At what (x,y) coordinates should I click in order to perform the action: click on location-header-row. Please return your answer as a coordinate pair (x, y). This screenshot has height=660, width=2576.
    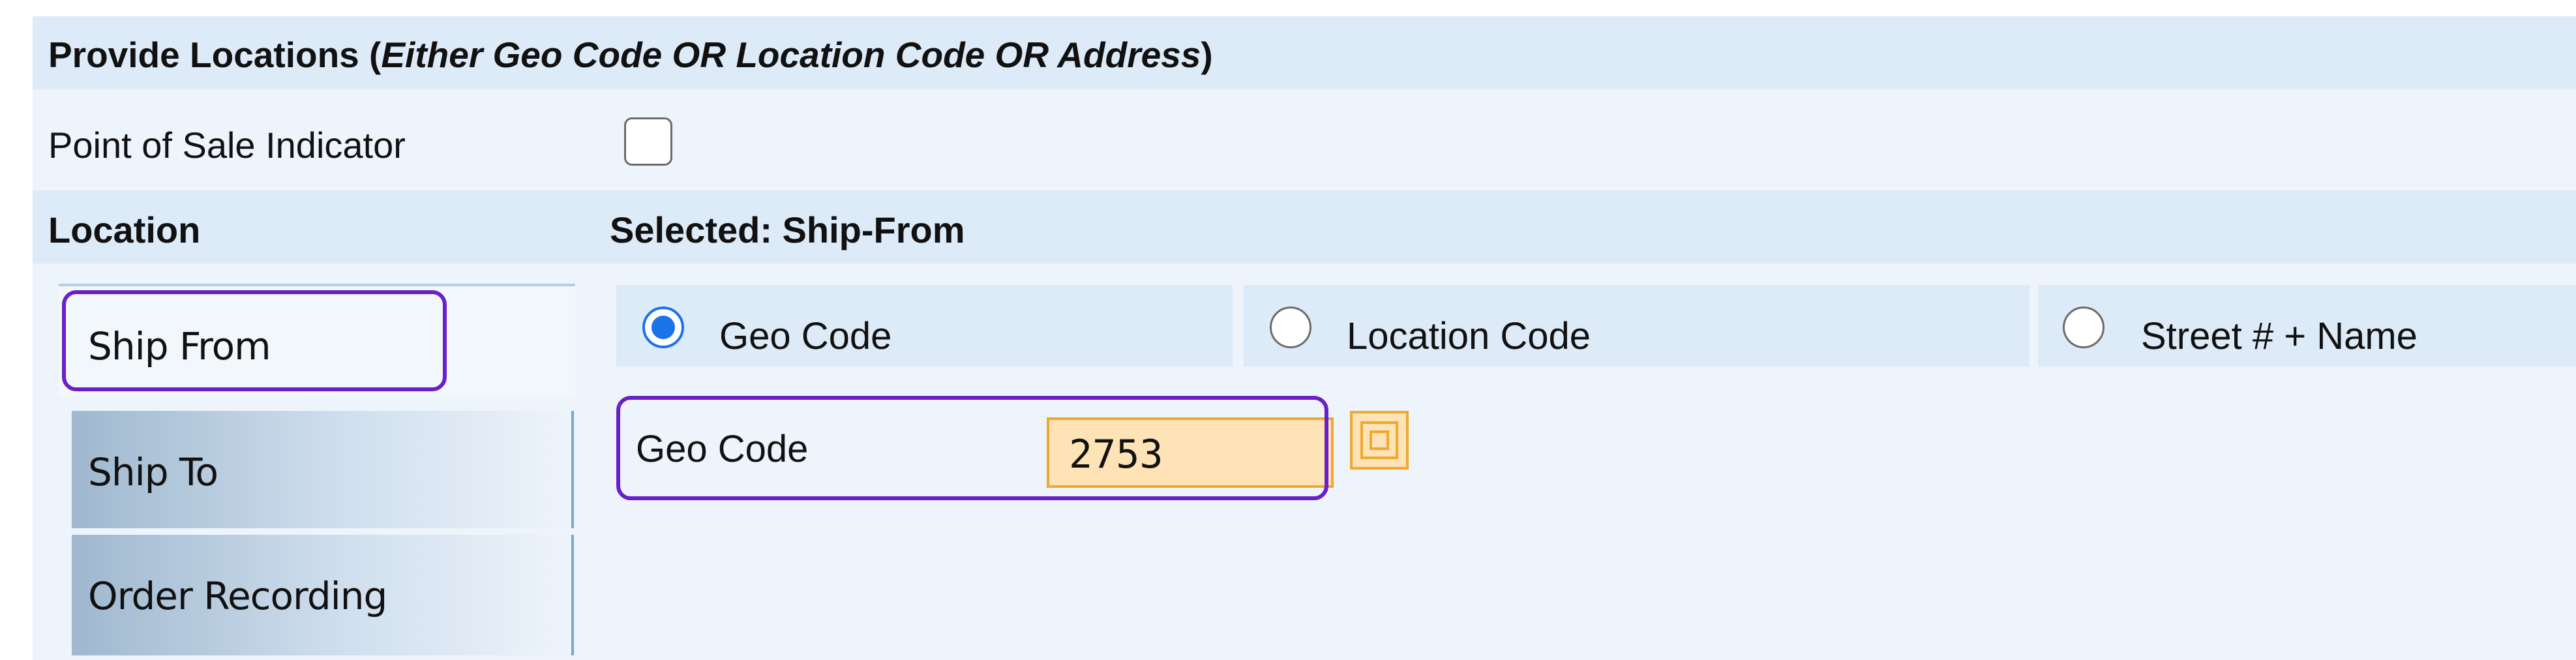
    Looking at the image, I should click on (1304, 226).